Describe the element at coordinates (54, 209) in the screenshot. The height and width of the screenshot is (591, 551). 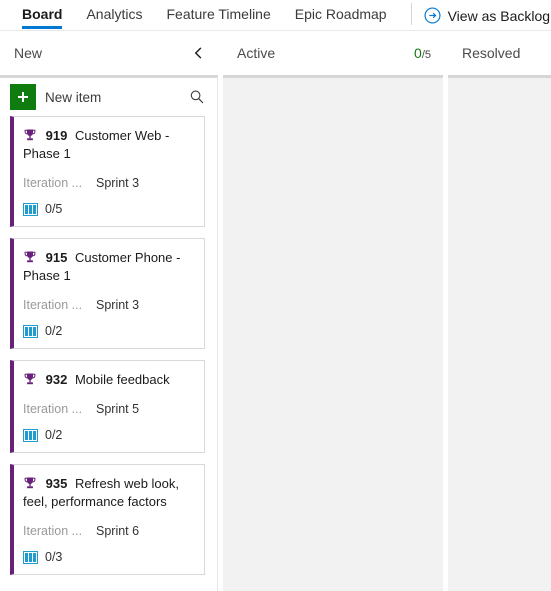
I see `card-children-count: 0/5` at that location.